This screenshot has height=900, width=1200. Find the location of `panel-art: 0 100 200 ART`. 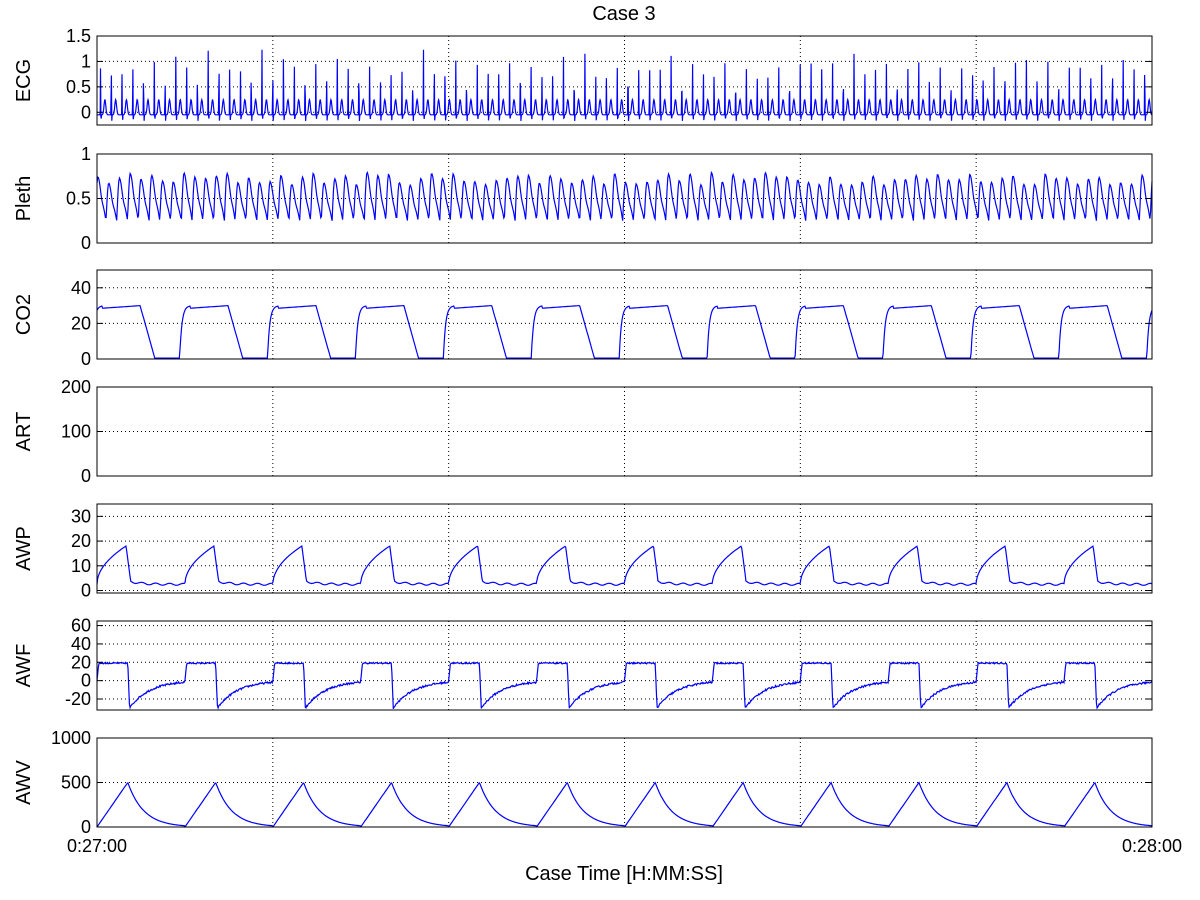

panel-art: 0 100 200 ART is located at coordinates (583, 431).